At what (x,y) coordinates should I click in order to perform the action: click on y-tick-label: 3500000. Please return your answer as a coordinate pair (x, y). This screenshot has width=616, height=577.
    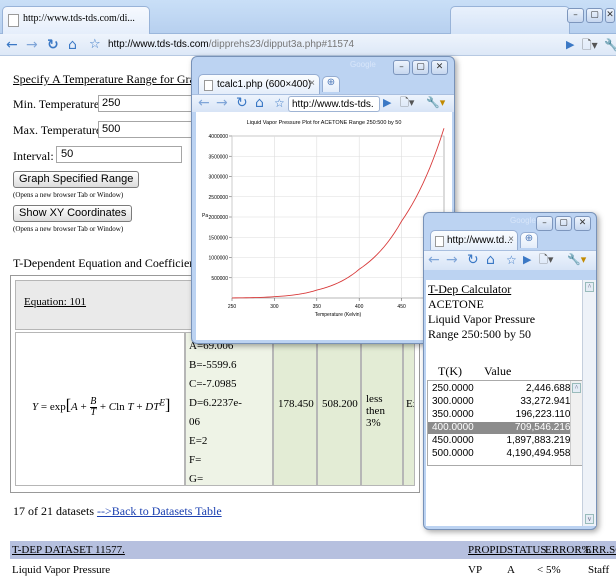
    Looking at the image, I should click on (219, 157).